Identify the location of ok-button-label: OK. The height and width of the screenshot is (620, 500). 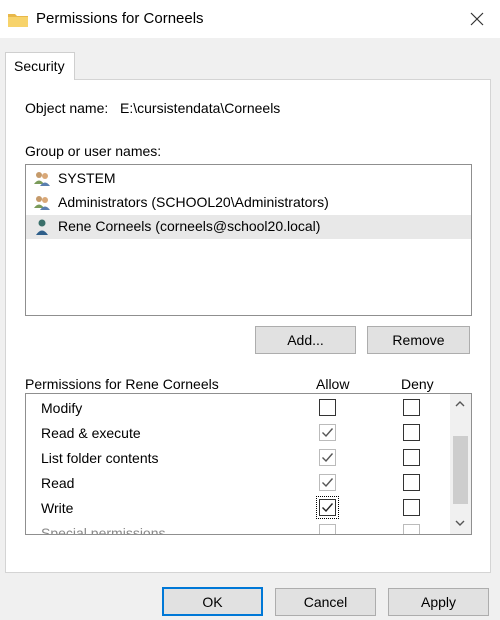
(212, 602).